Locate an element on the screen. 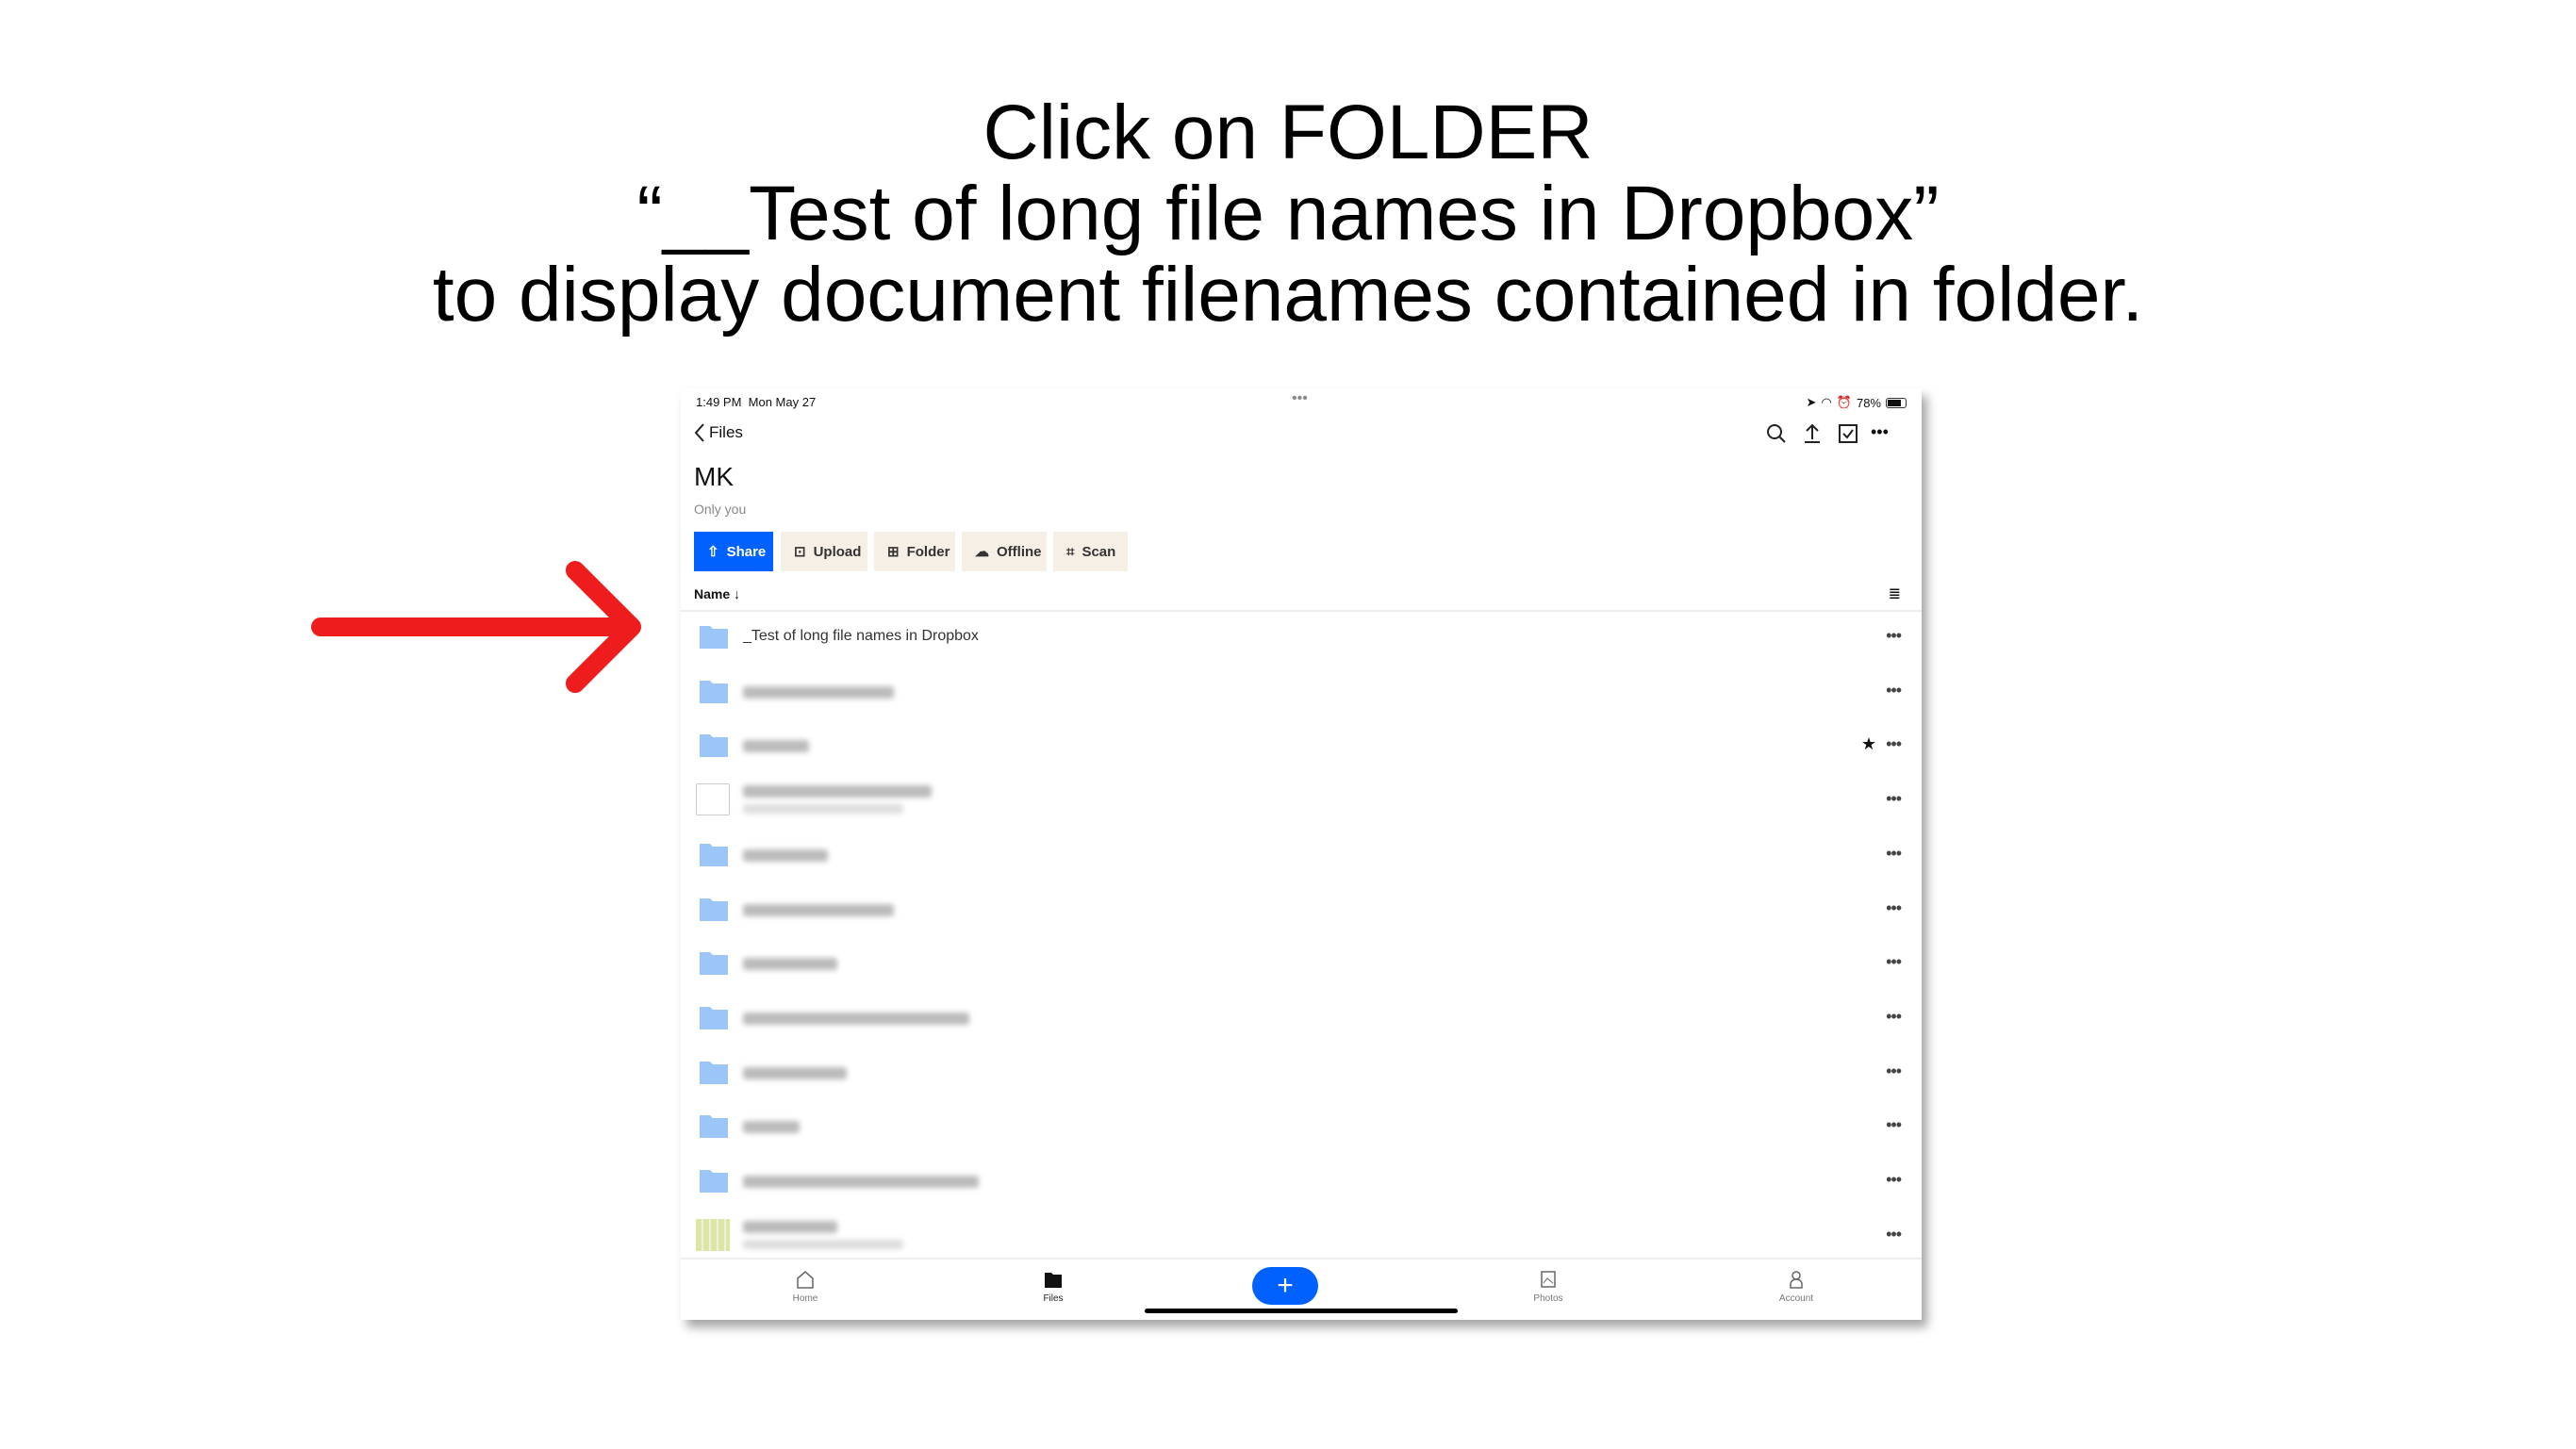  instruction-line: Click on FOLDER is located at coordinates (1288, 132).